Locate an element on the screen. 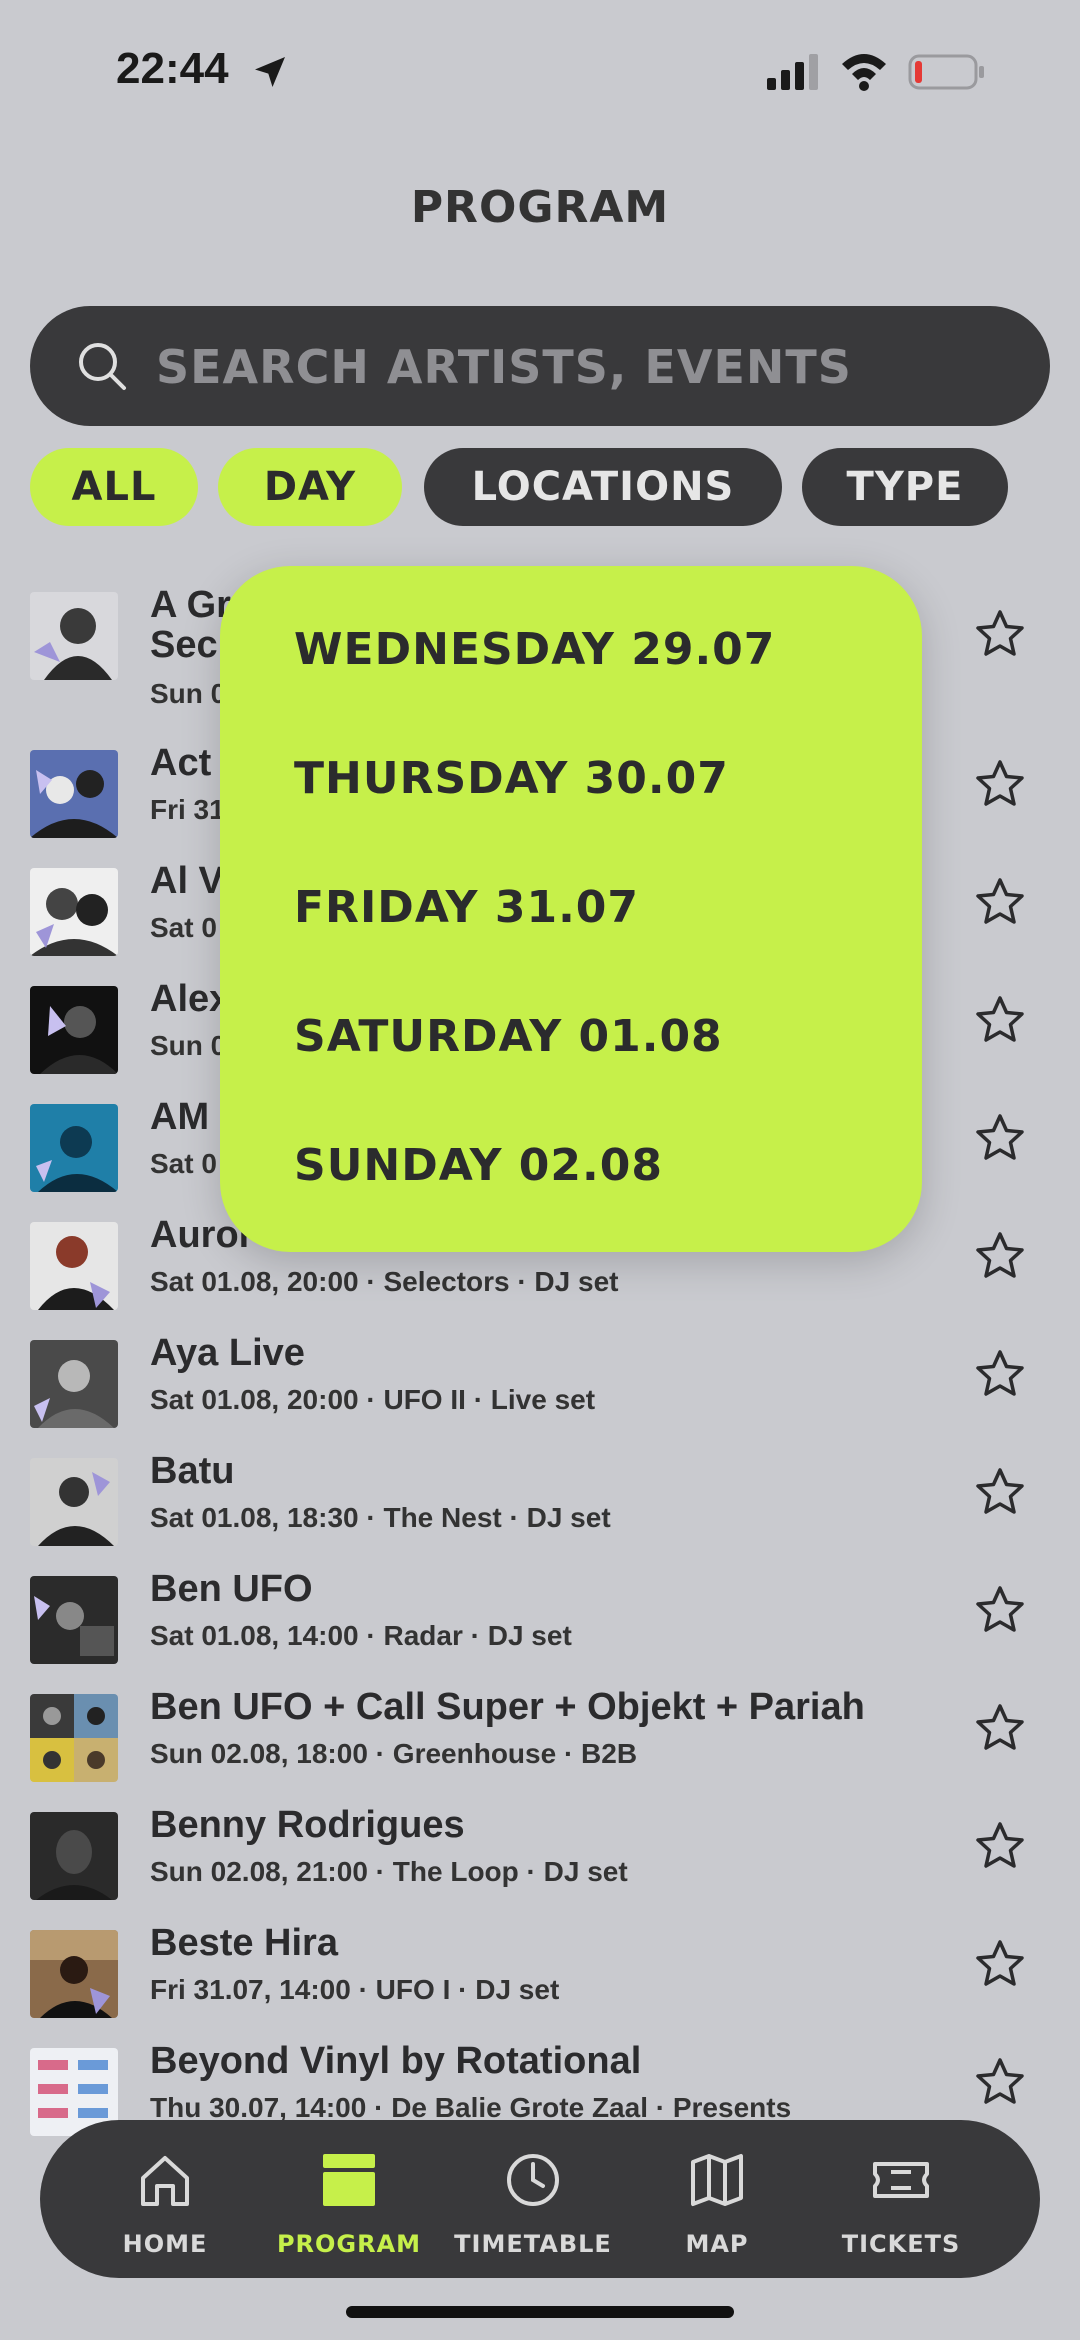 The image size is (1080, 2340). tab-label: TICKETS is located at coordinates (901, 2244).